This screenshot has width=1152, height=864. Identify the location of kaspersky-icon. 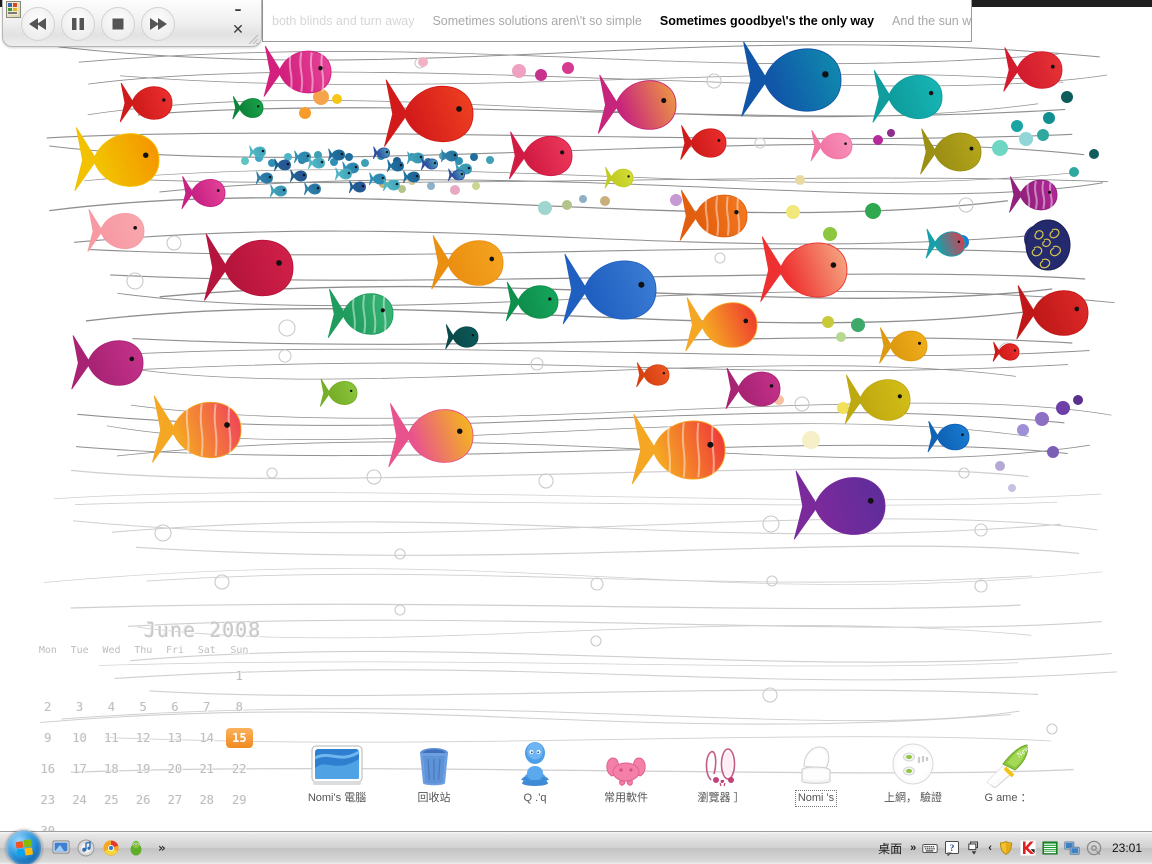
(1028, 848).